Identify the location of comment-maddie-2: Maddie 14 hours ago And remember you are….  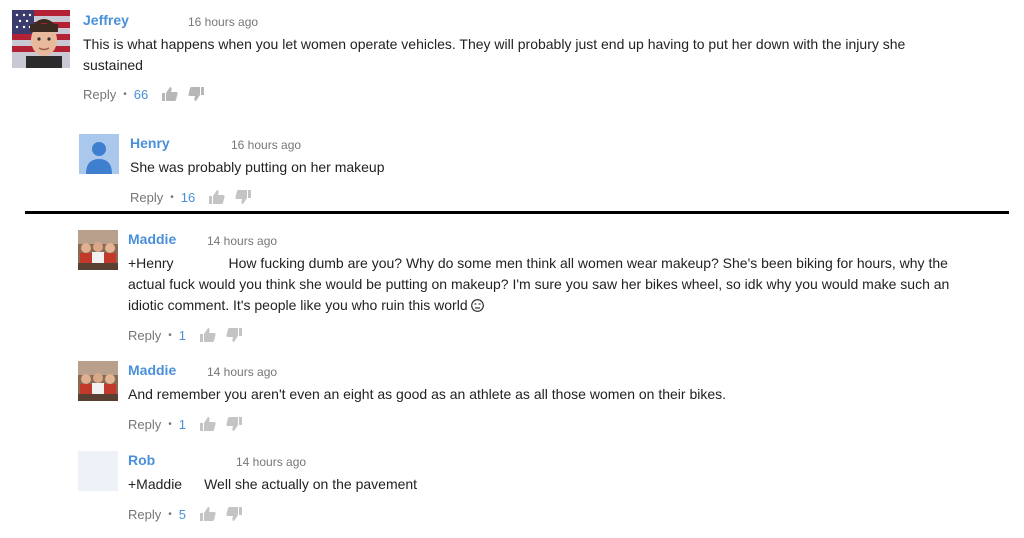
(543, 400).